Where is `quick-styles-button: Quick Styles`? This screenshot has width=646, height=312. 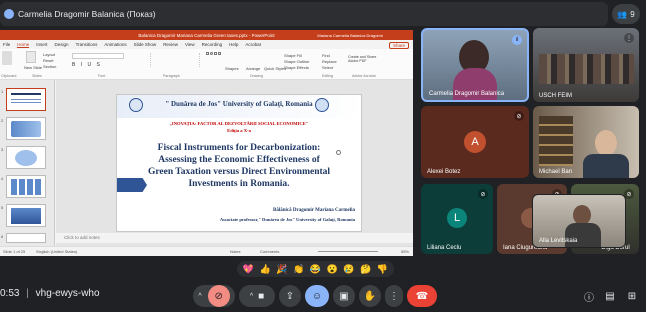 quick-styles-button: Quick Styles is located at coordinates (275, 68).